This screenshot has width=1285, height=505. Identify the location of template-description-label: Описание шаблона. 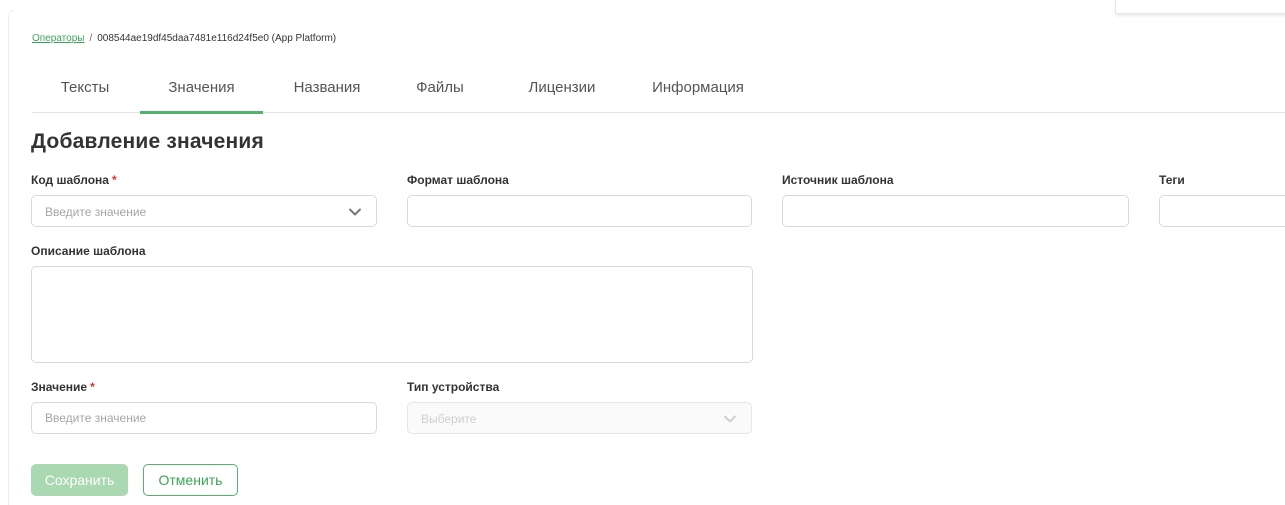
(88, 251).